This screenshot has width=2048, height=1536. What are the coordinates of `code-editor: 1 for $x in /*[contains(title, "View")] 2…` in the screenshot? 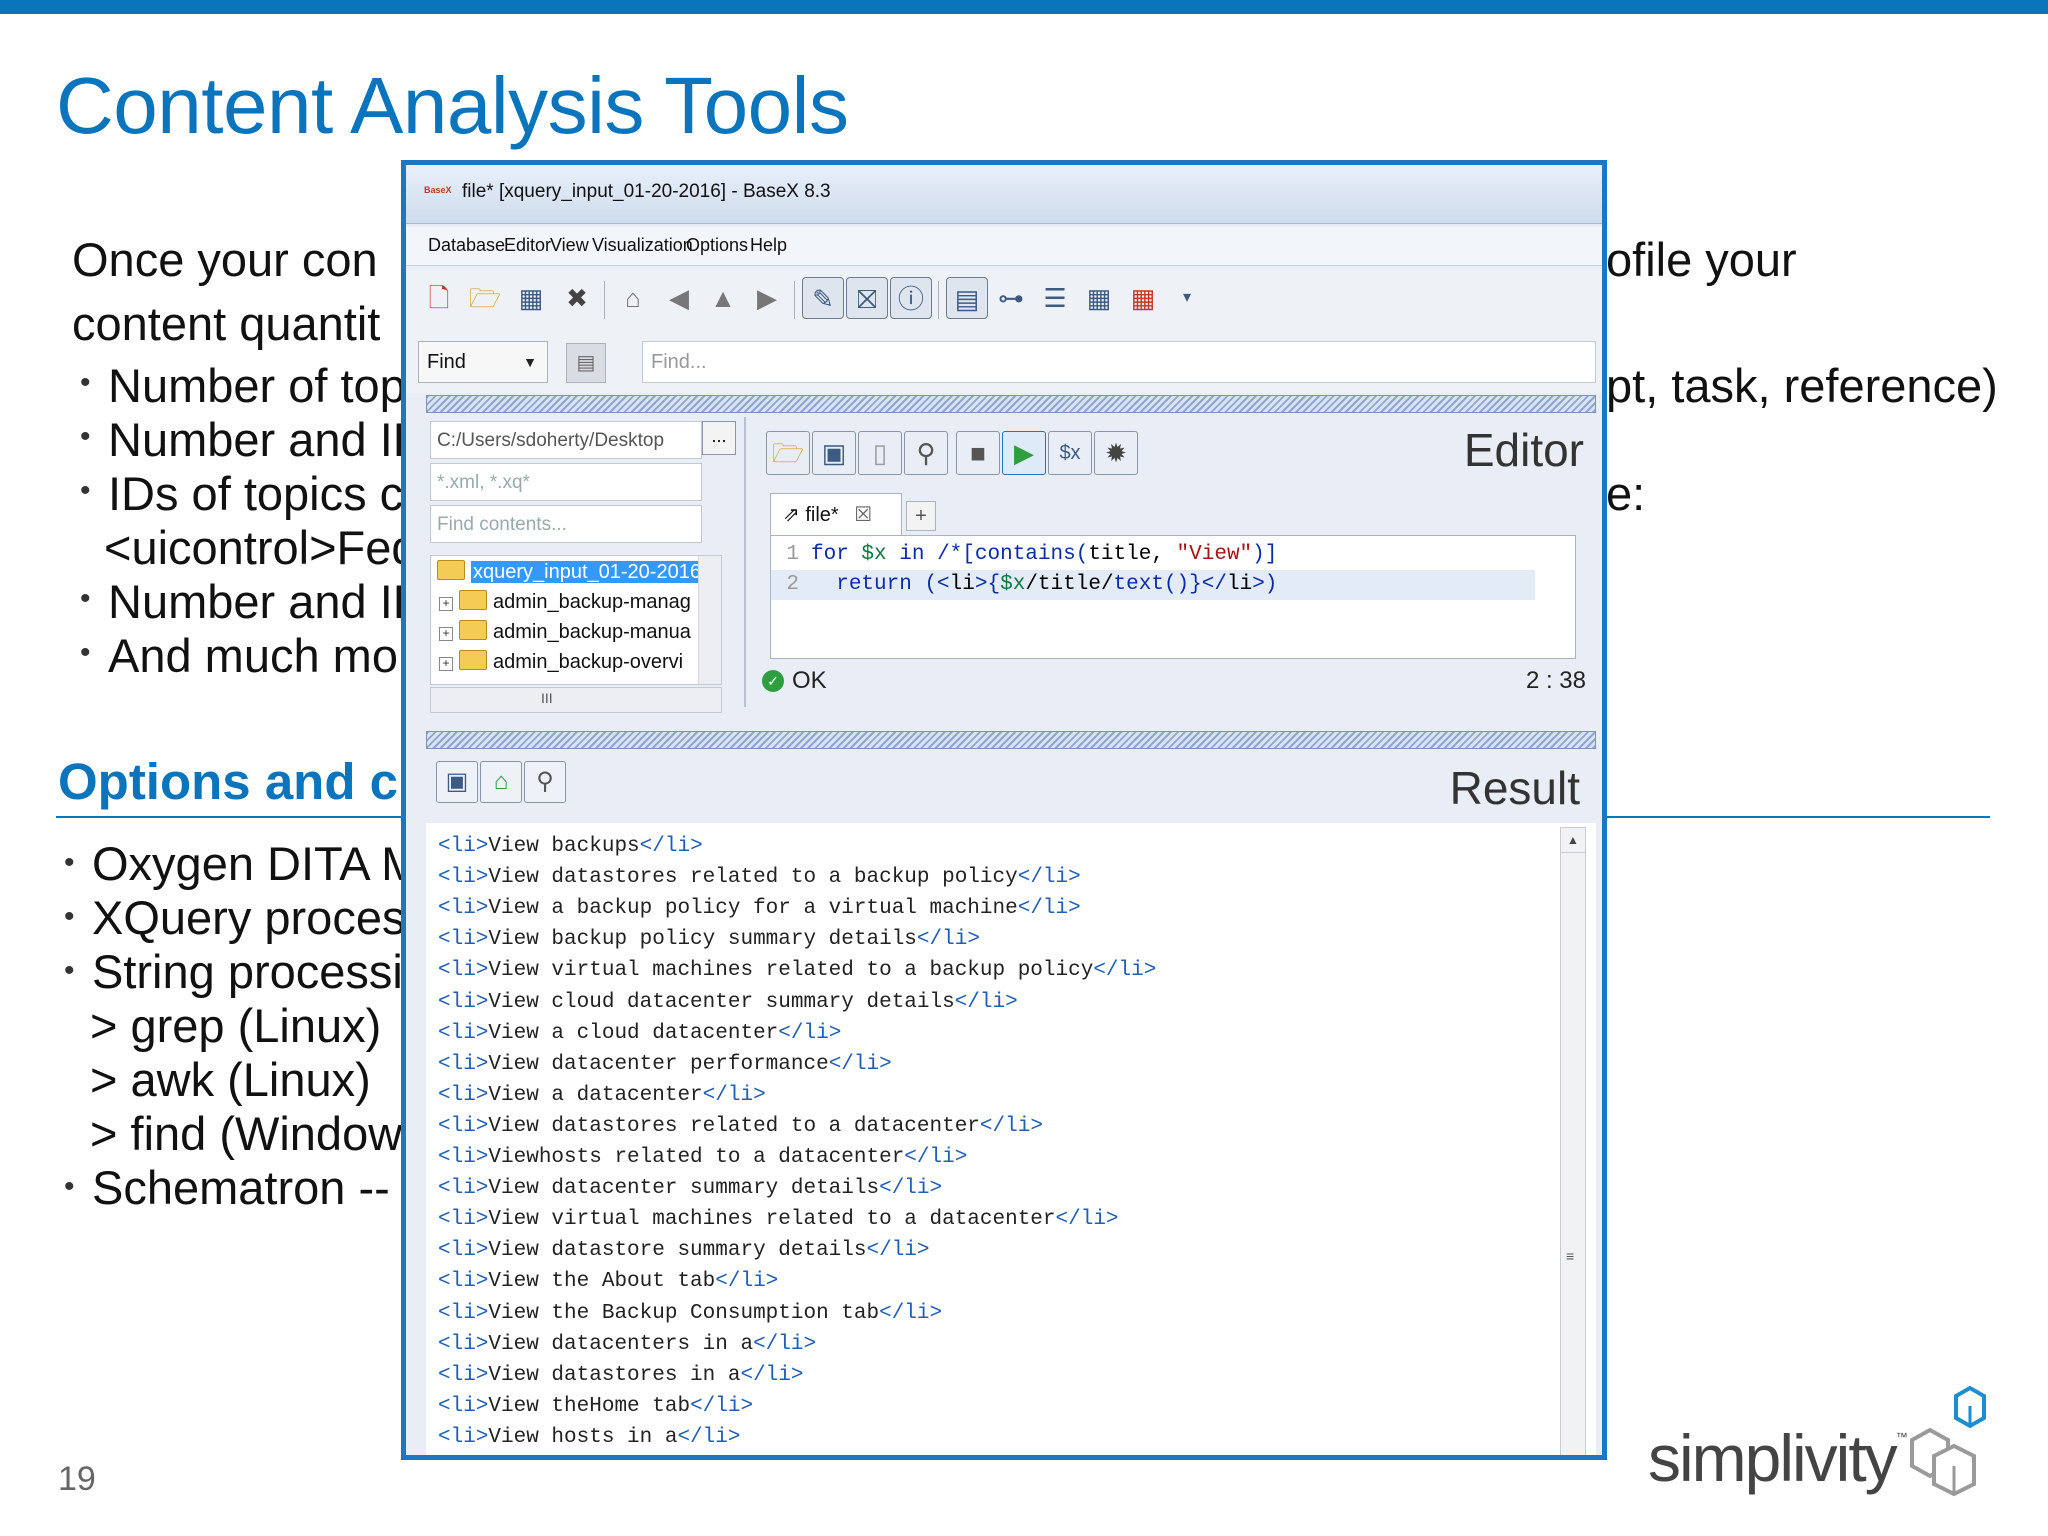 It's located at (1173, 597).